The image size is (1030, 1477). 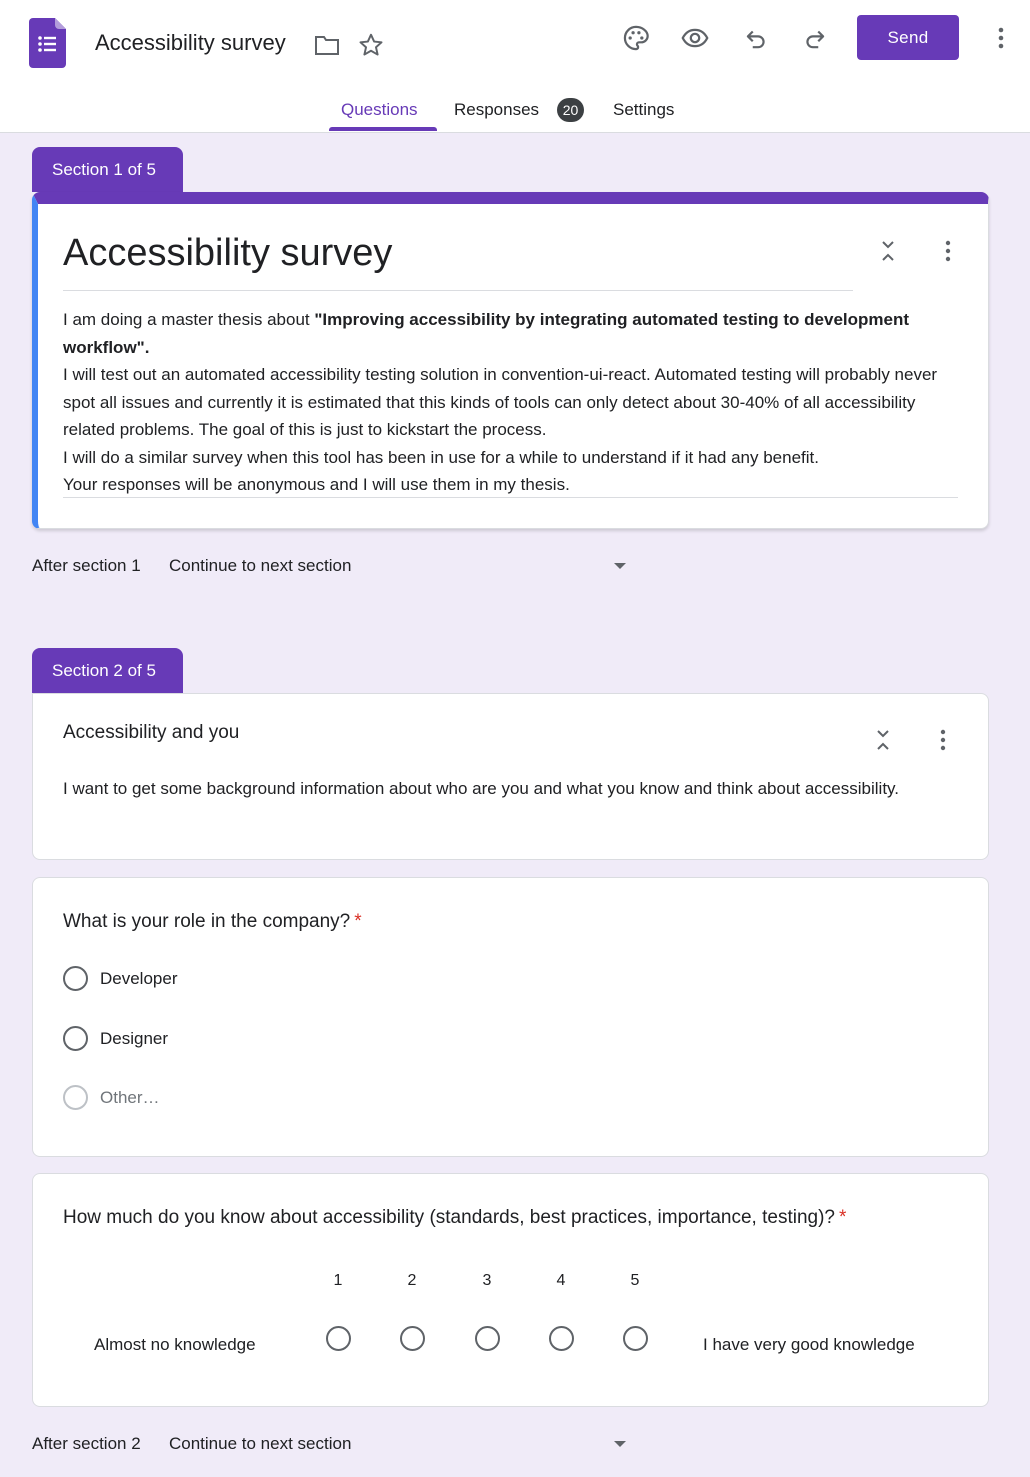 What do you see at coordinates (107, 670) in the screenshot?
I see `section-2-tab: Section 2 of 5` at bounding box center [107, 670].